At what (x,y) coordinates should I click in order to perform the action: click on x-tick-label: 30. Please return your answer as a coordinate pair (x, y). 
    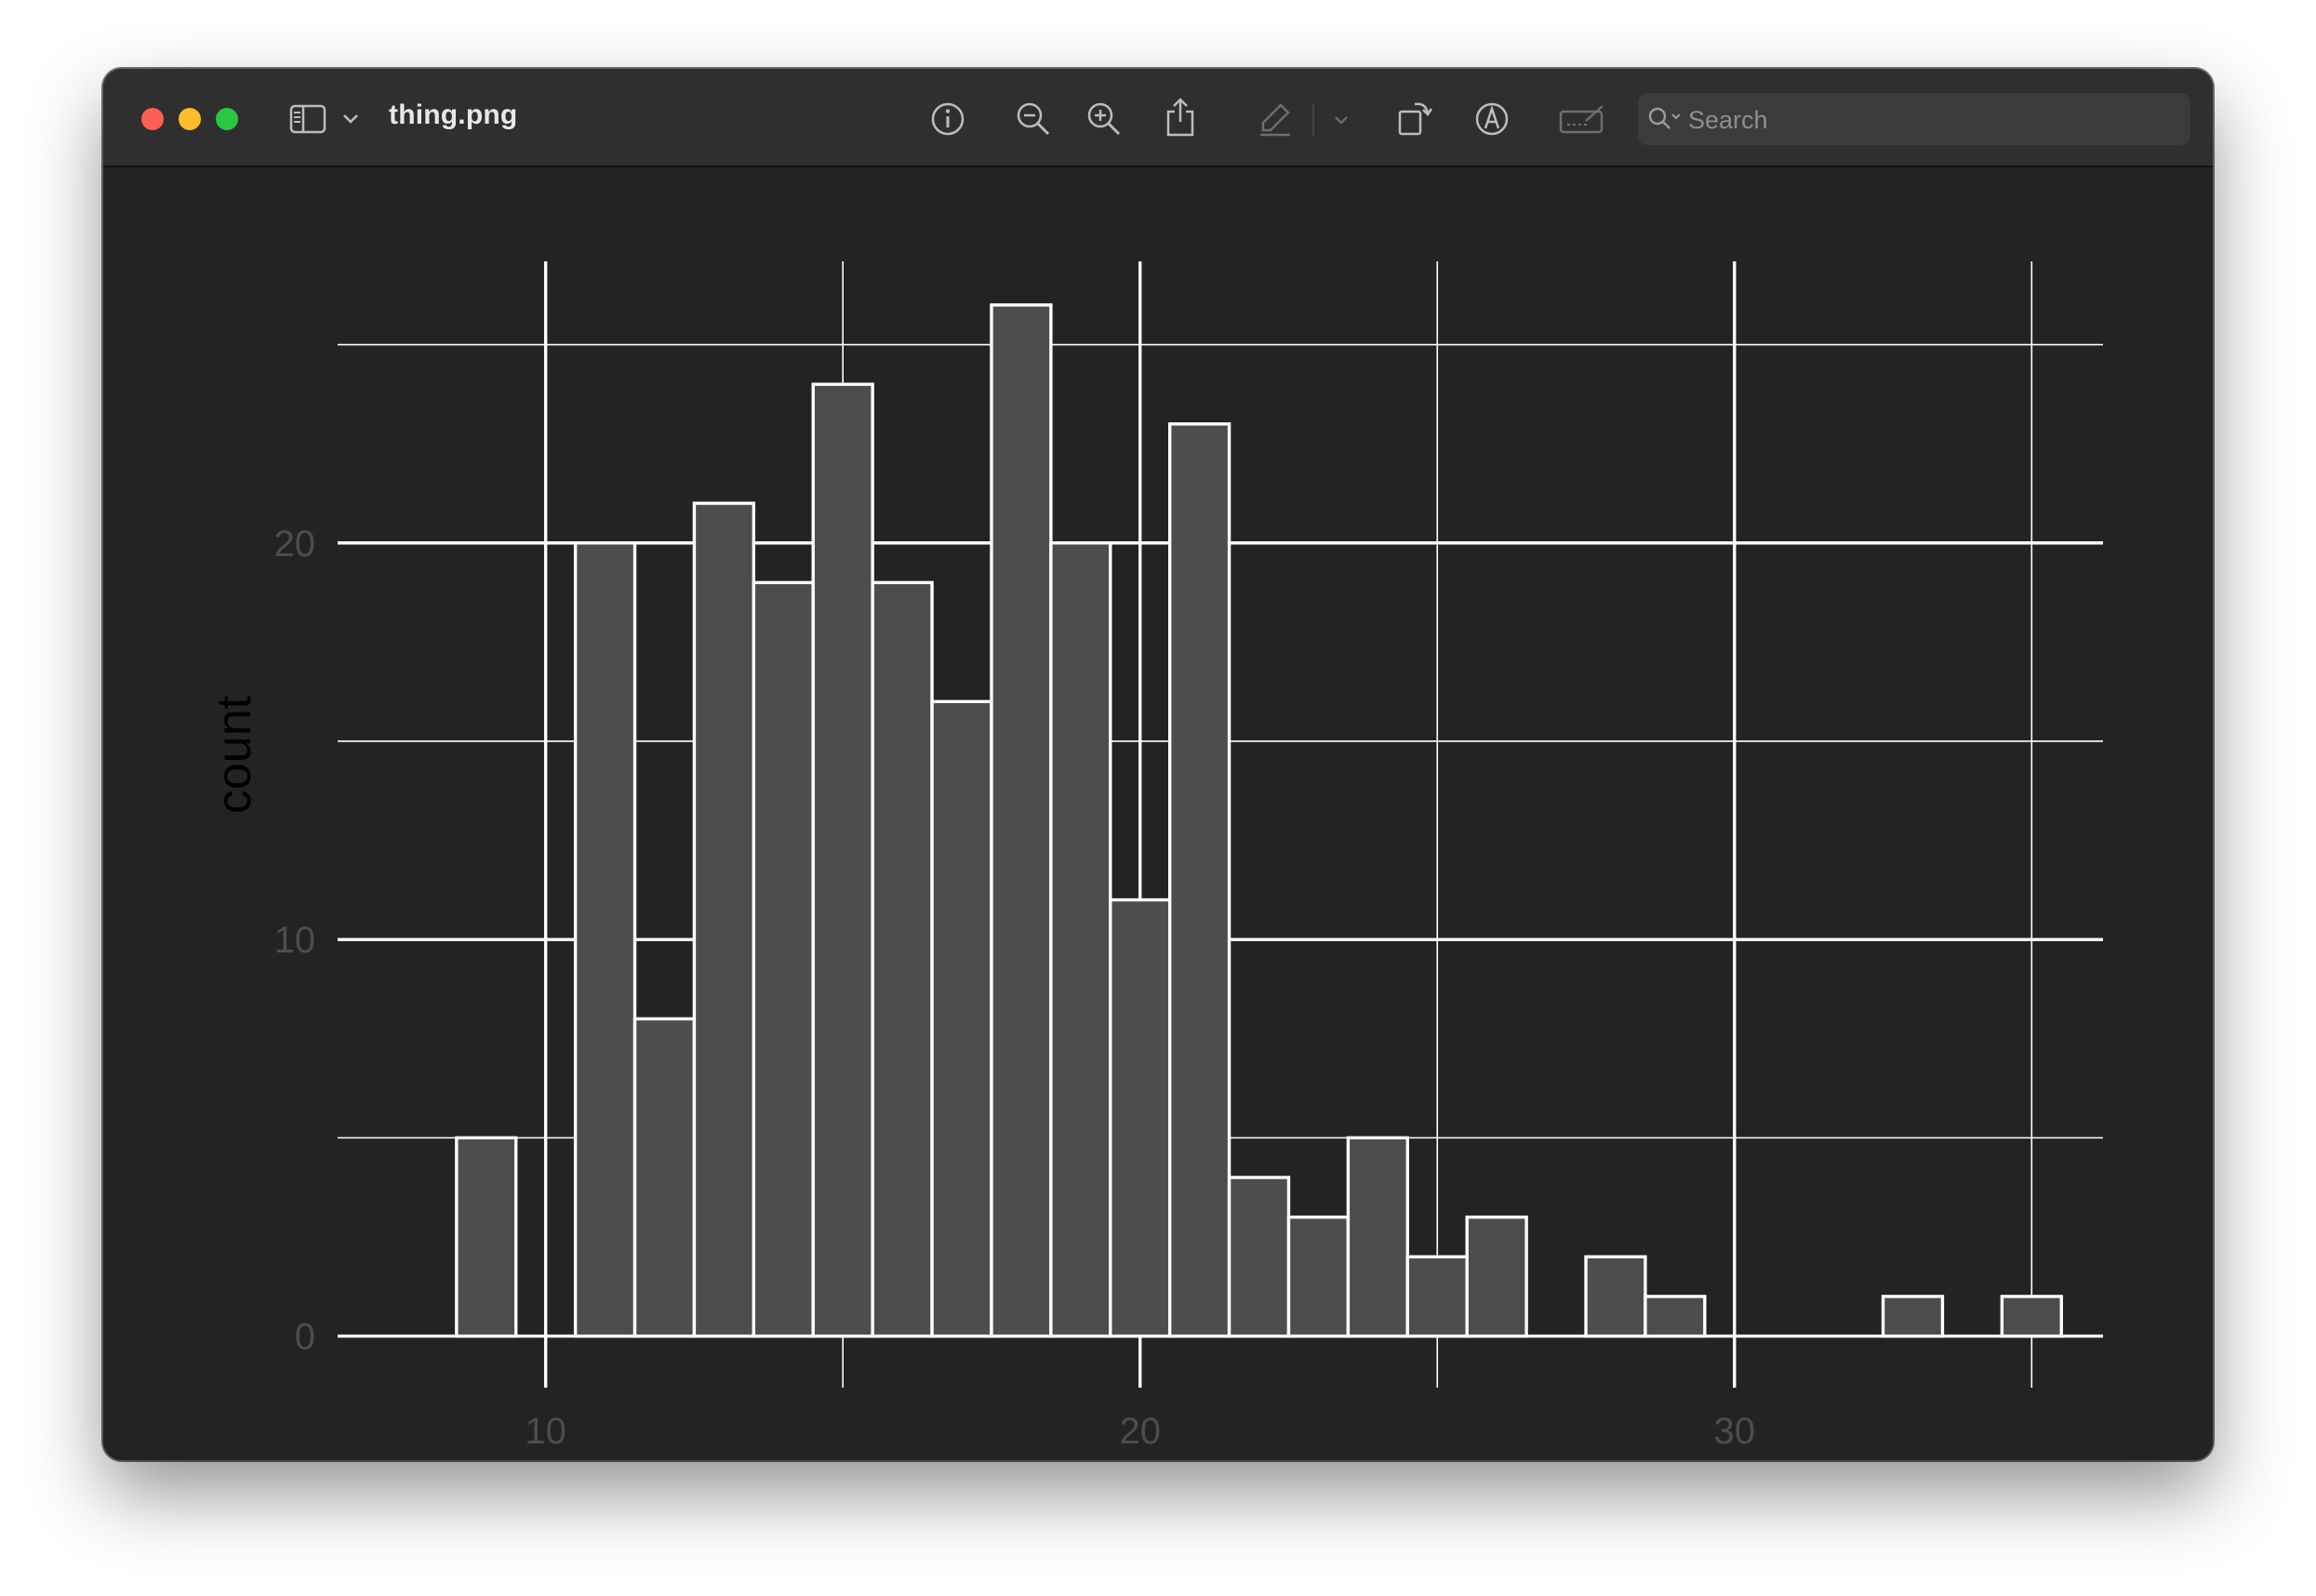
    Looking at the image, I should click on (1735, 1432).